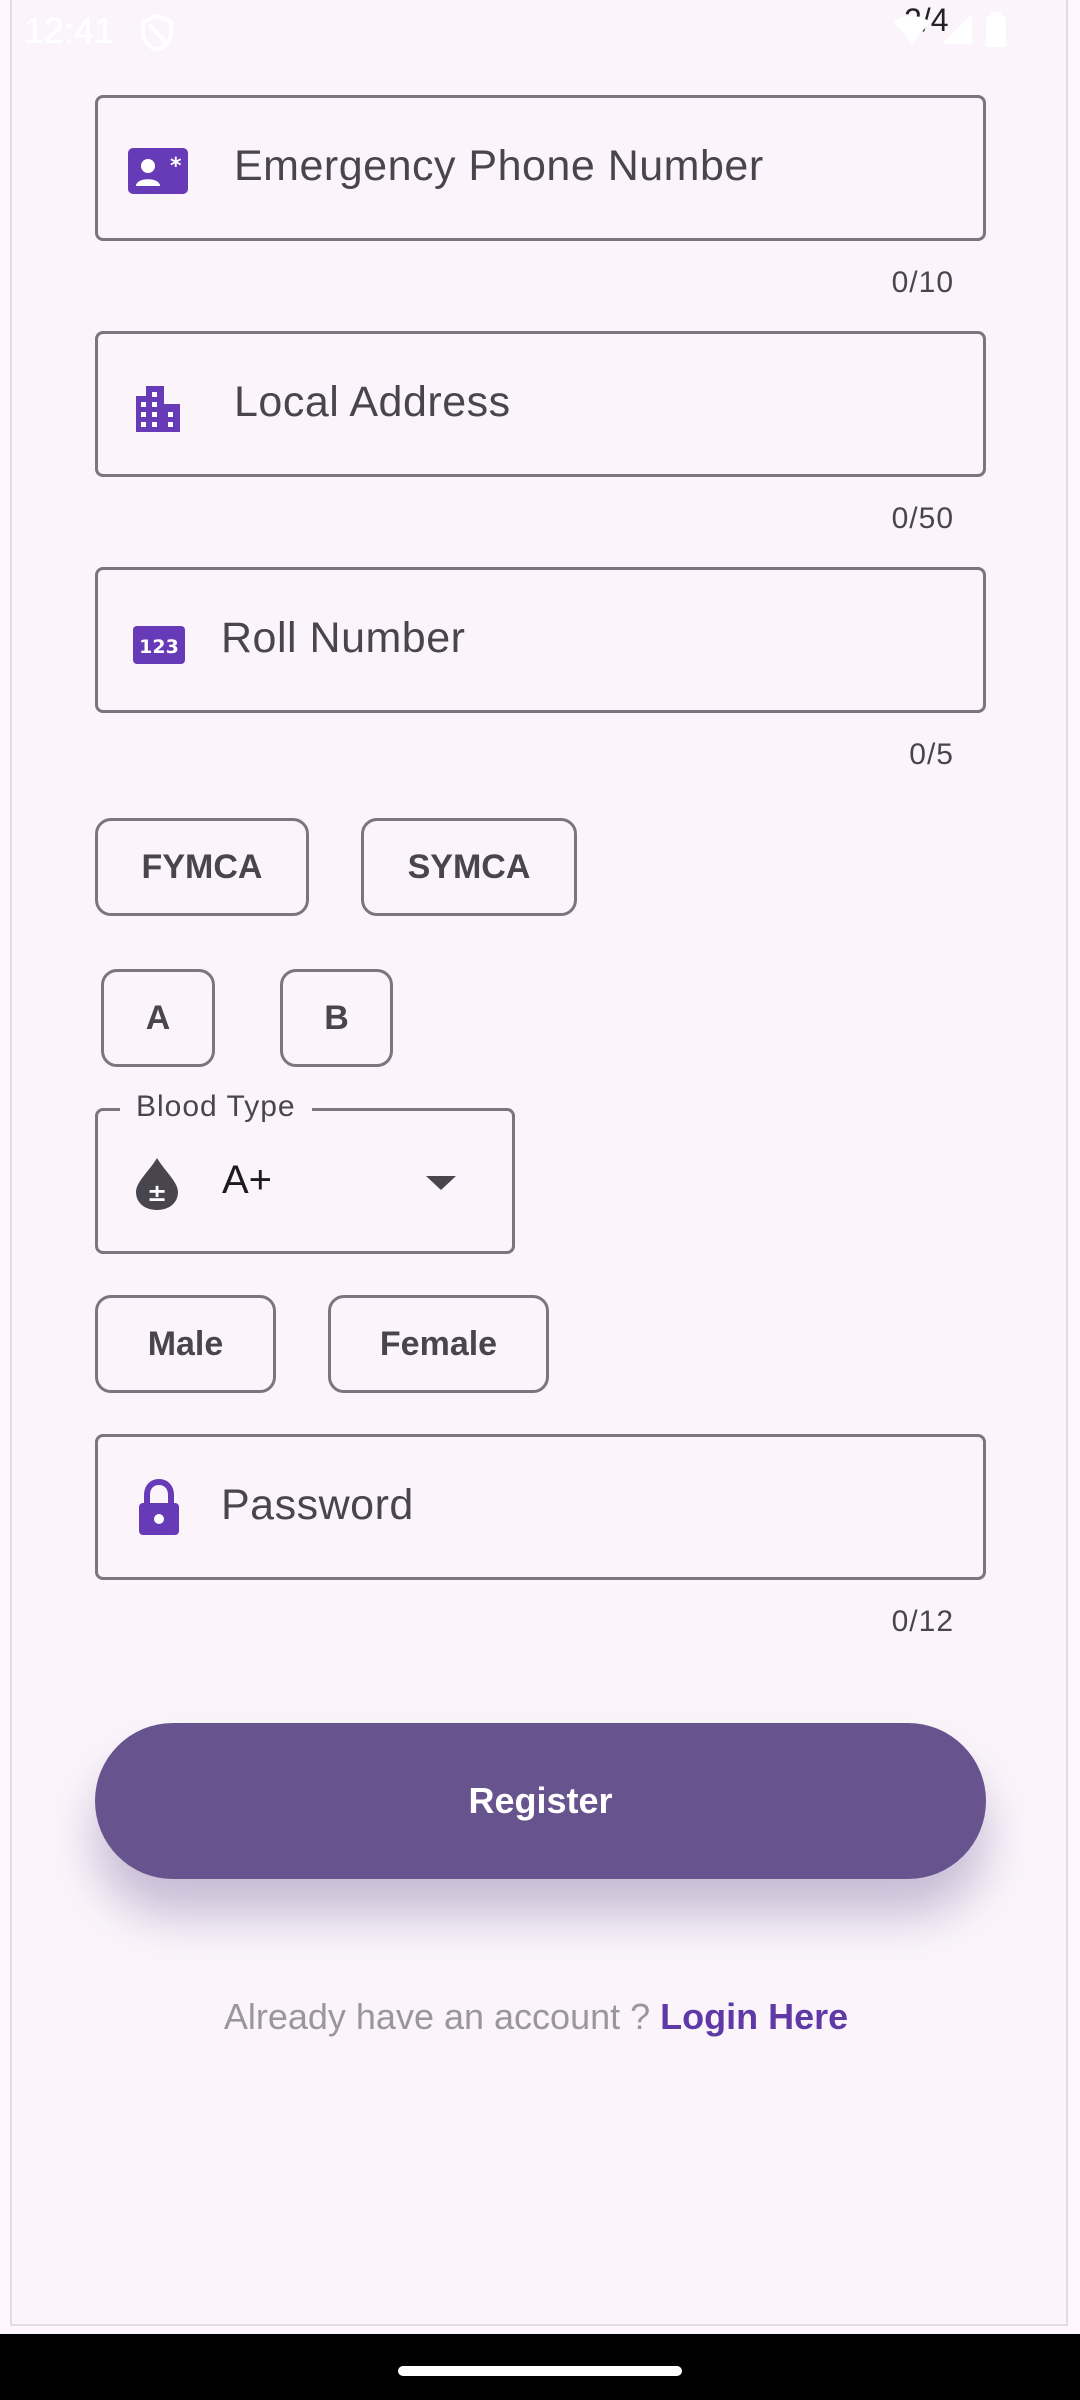 Image resolution: width=1080 pixels, height=2400 pixels. Describe the element at coordinates (922, 1621) in the screenshot. I see `password-counter: 0/12` at that location.